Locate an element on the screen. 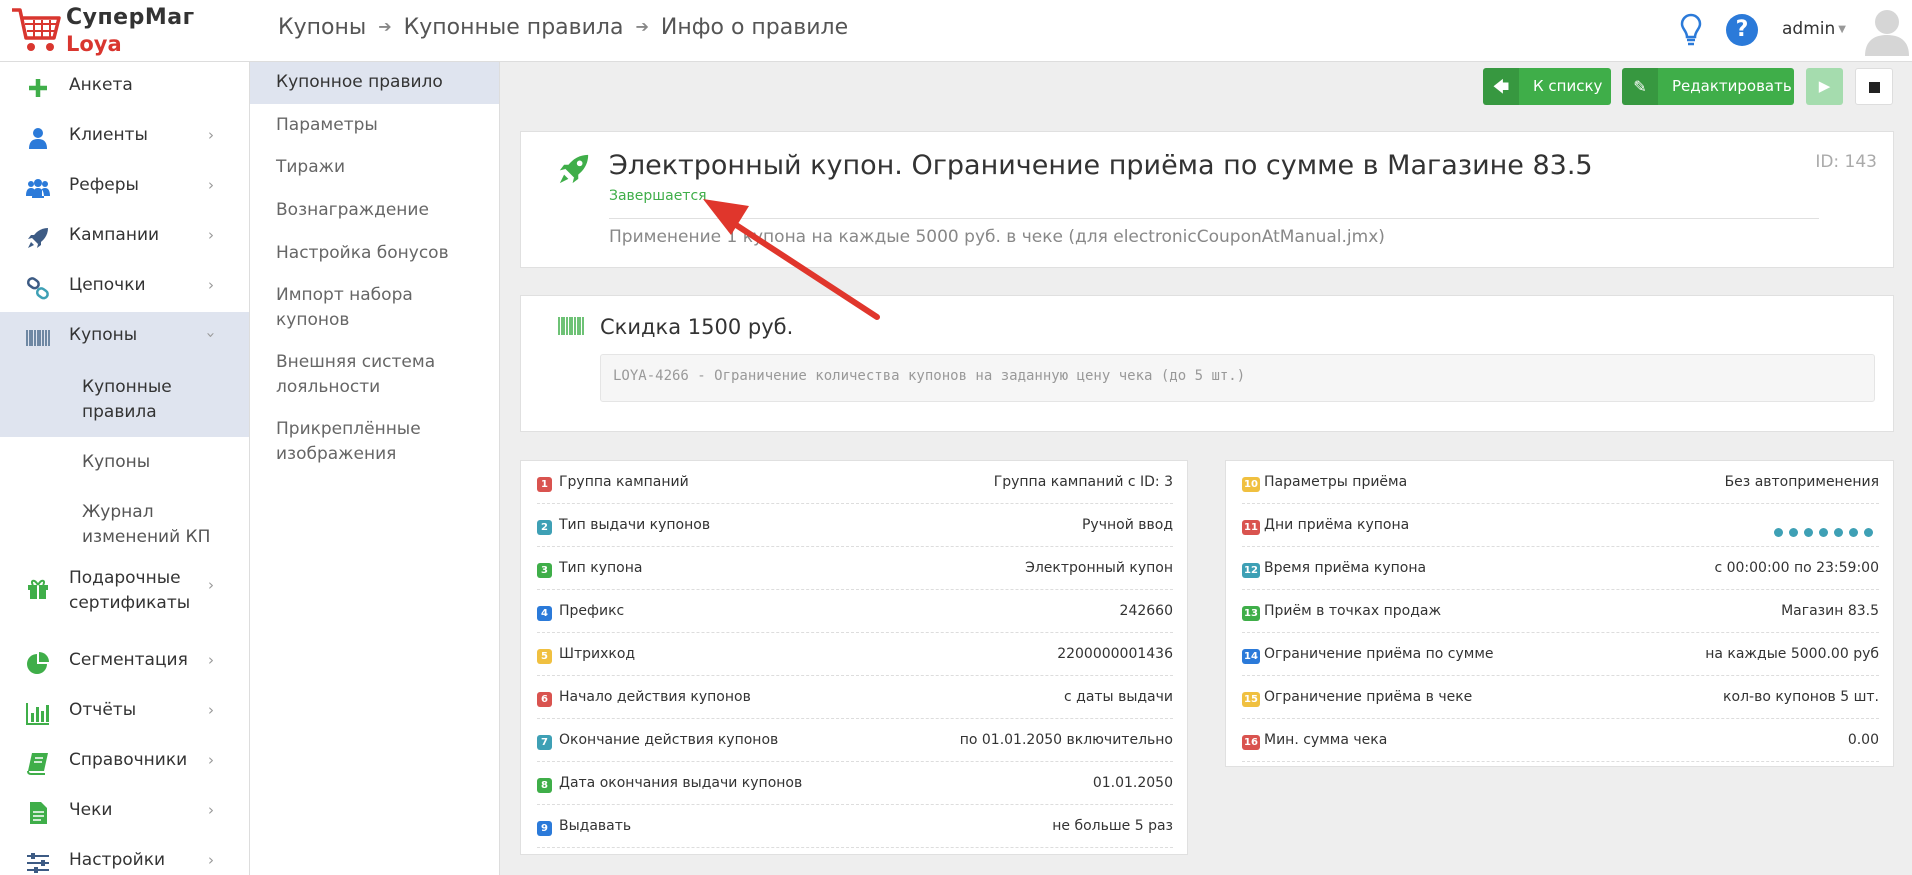 The image size is (1912, 875). param-value: 242660 is located at coordinates (1146, 611).